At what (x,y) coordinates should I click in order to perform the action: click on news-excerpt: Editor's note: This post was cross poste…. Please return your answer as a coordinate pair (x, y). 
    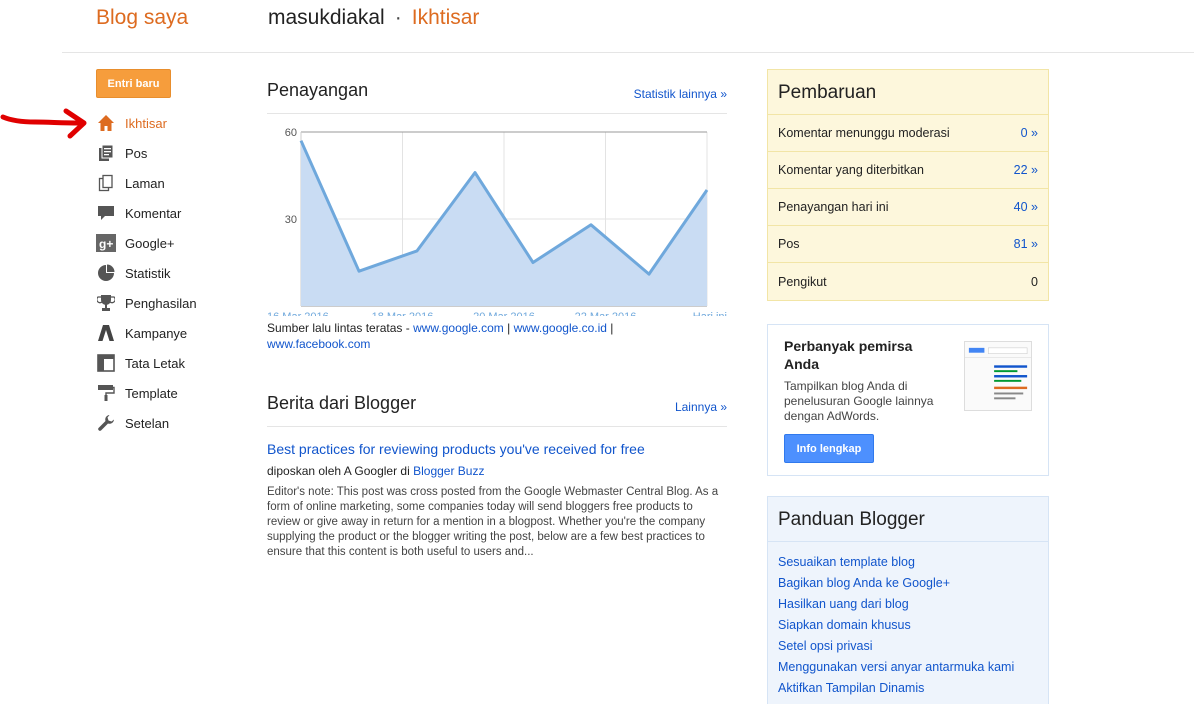
    Looking at the image, I should click on (493, 522).